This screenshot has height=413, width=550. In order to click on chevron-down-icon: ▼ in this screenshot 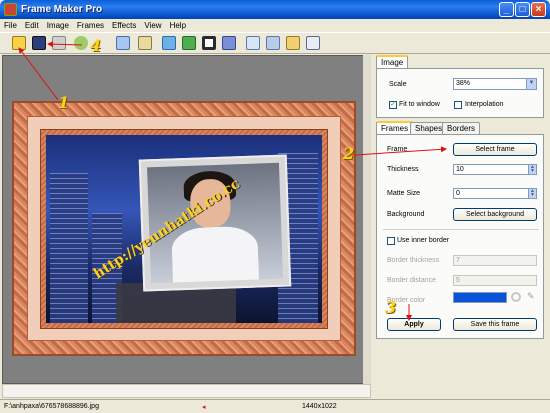, I will do `click(531, 84)`.